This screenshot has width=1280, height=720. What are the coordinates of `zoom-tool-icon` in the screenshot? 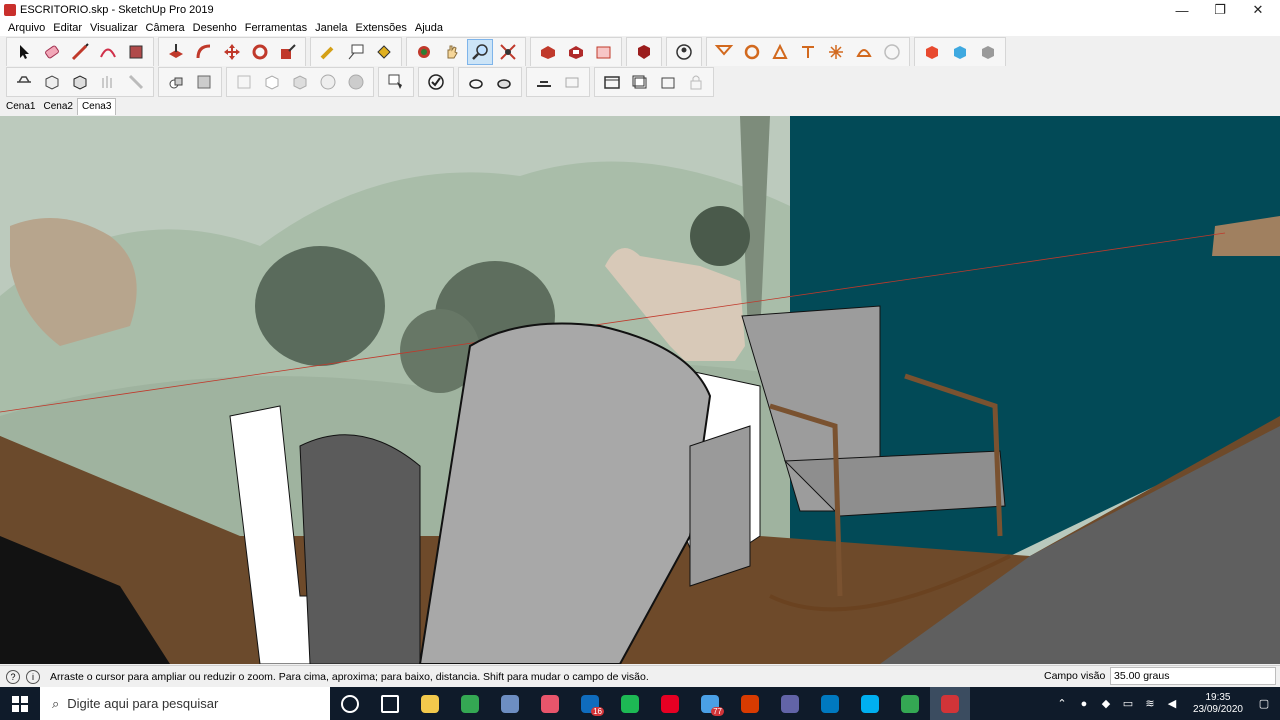 It's located at (480, 51).